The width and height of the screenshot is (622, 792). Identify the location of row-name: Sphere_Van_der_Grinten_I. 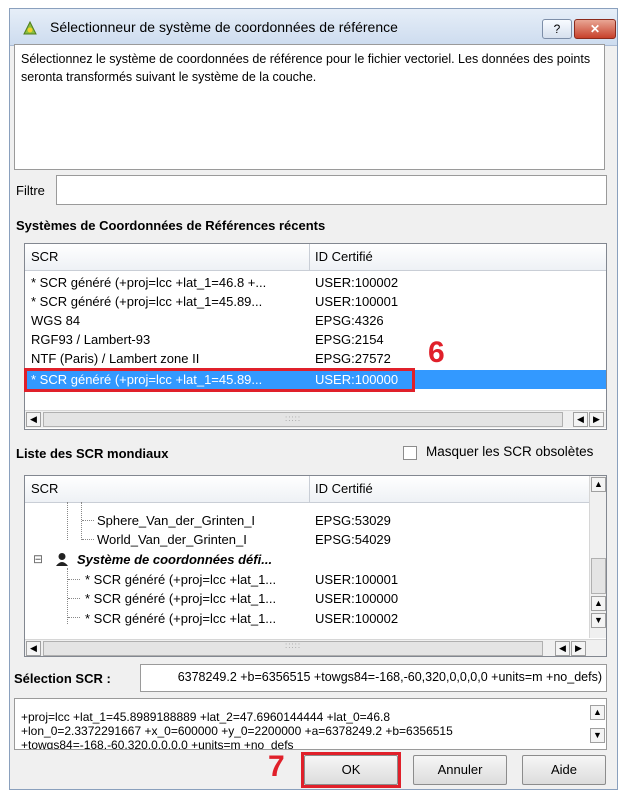
(176, 520).